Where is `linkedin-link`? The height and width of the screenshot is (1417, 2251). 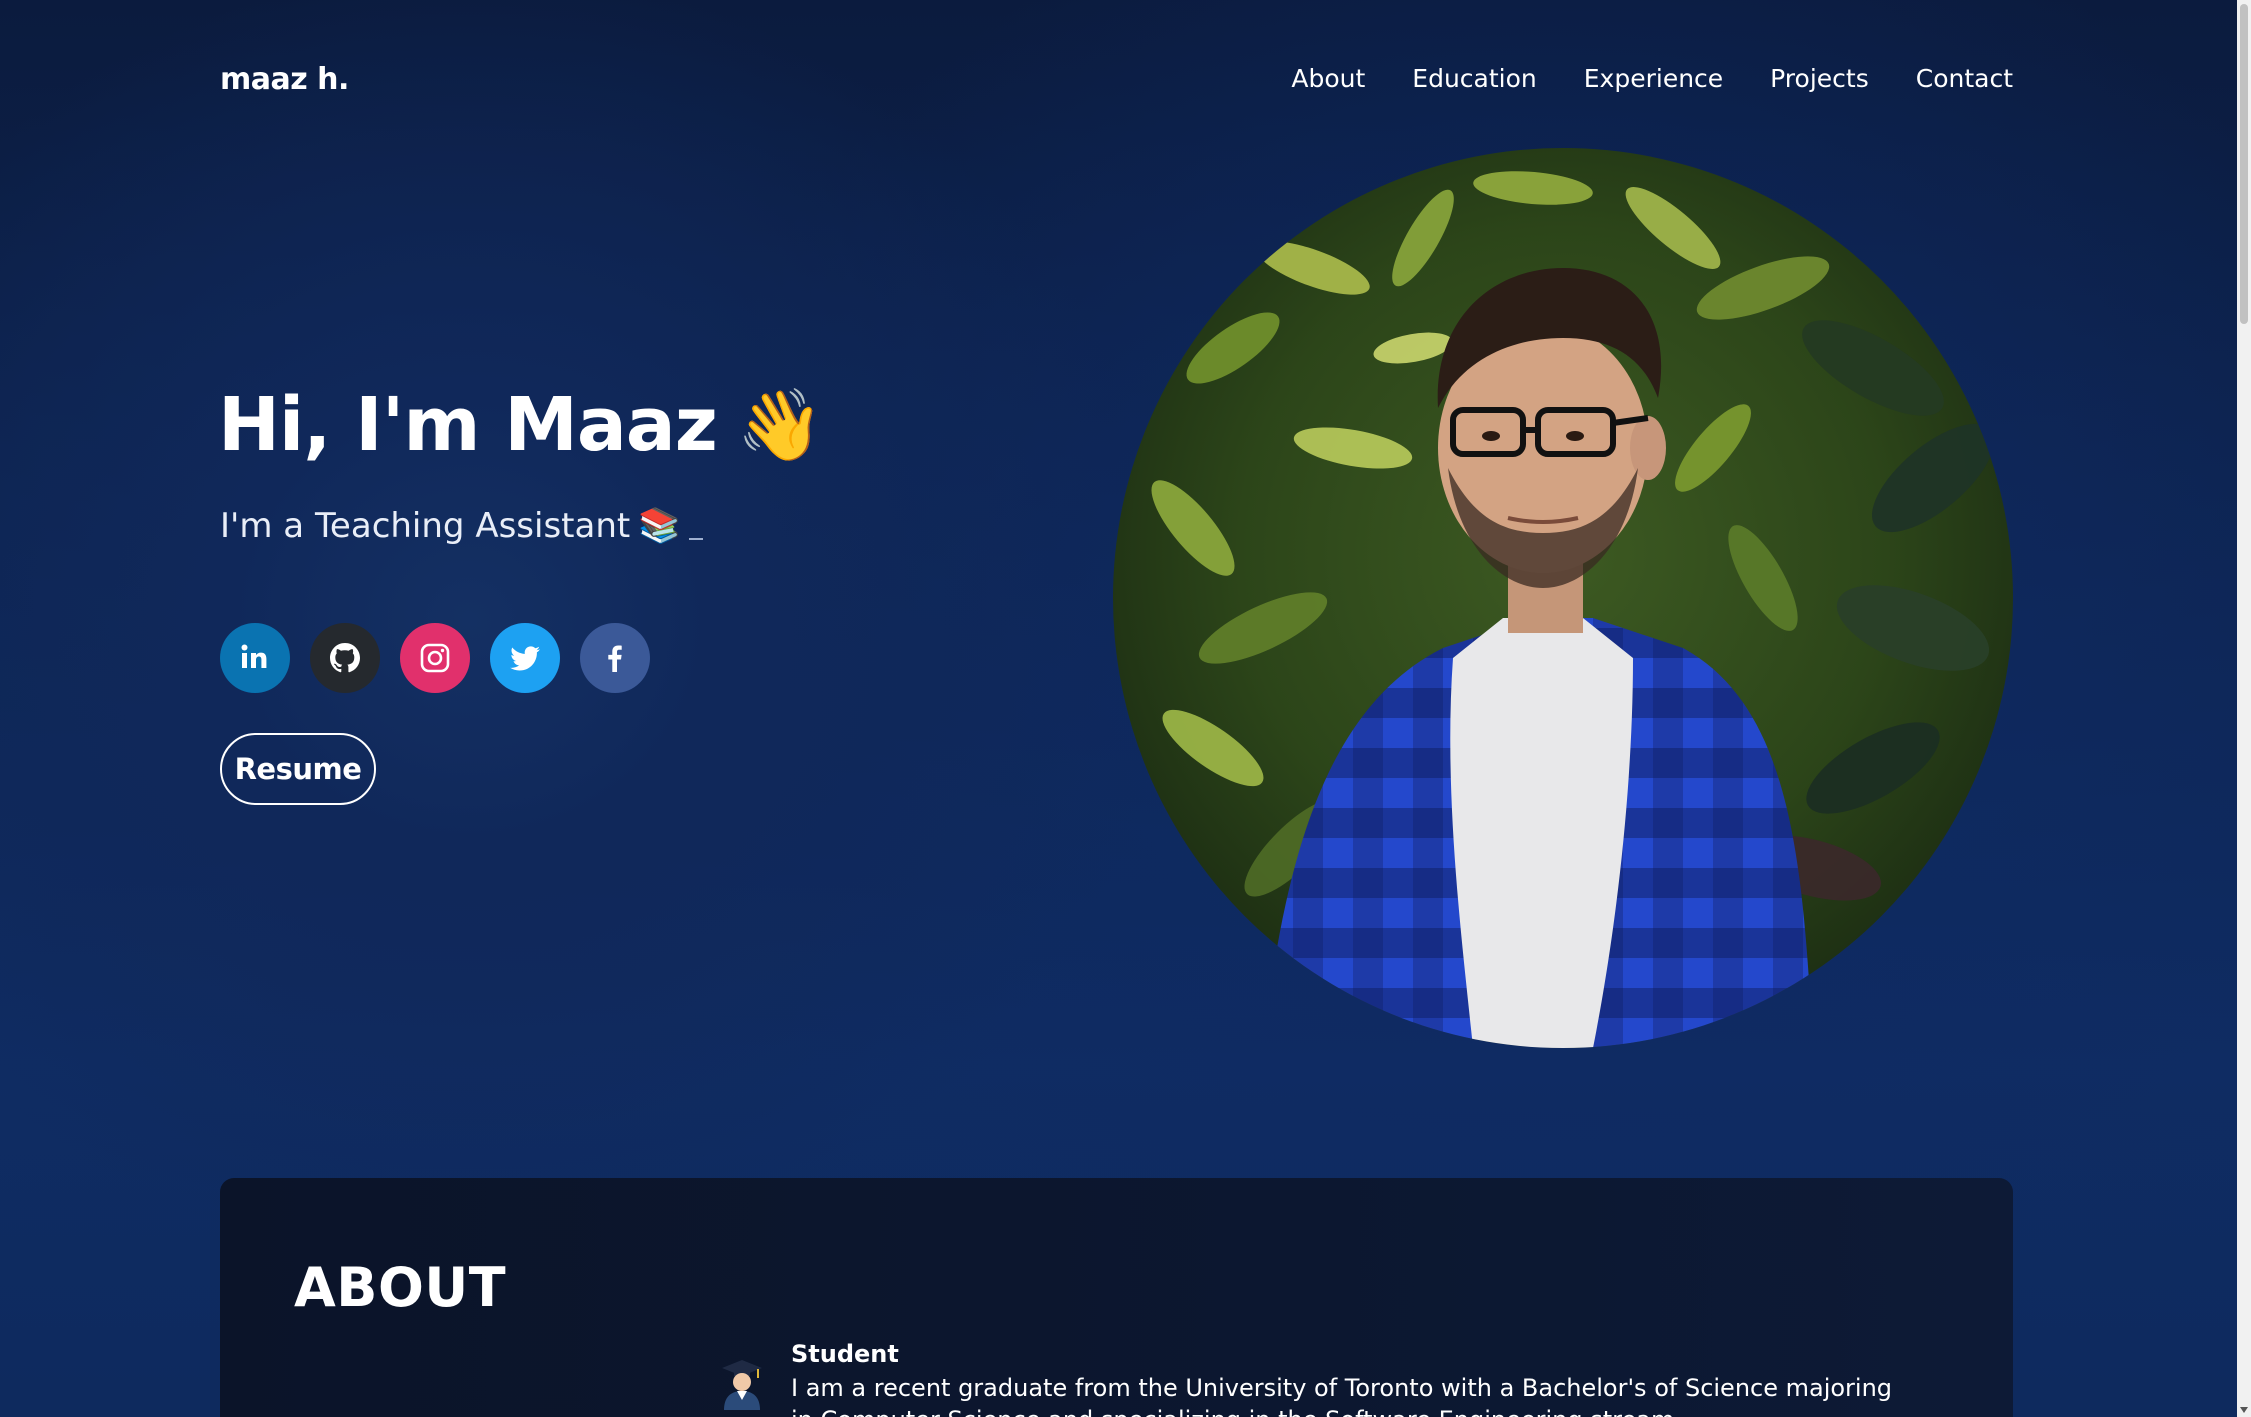
linkedin-link is located at coordinates (255, 658).